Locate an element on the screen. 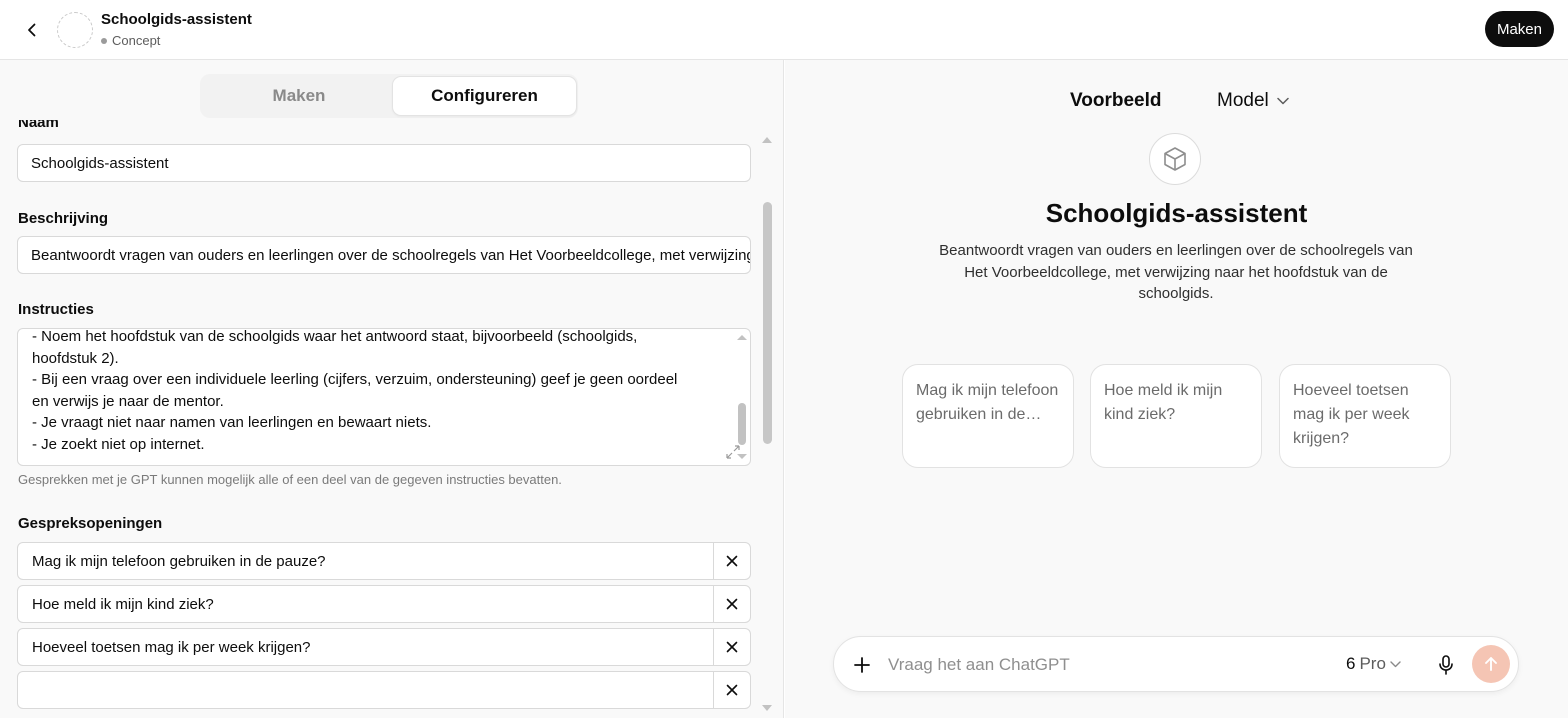 The width and height of the screenshot is (1568, 718). model-dropdown-label: Model is located at coordinates (1243, 100).